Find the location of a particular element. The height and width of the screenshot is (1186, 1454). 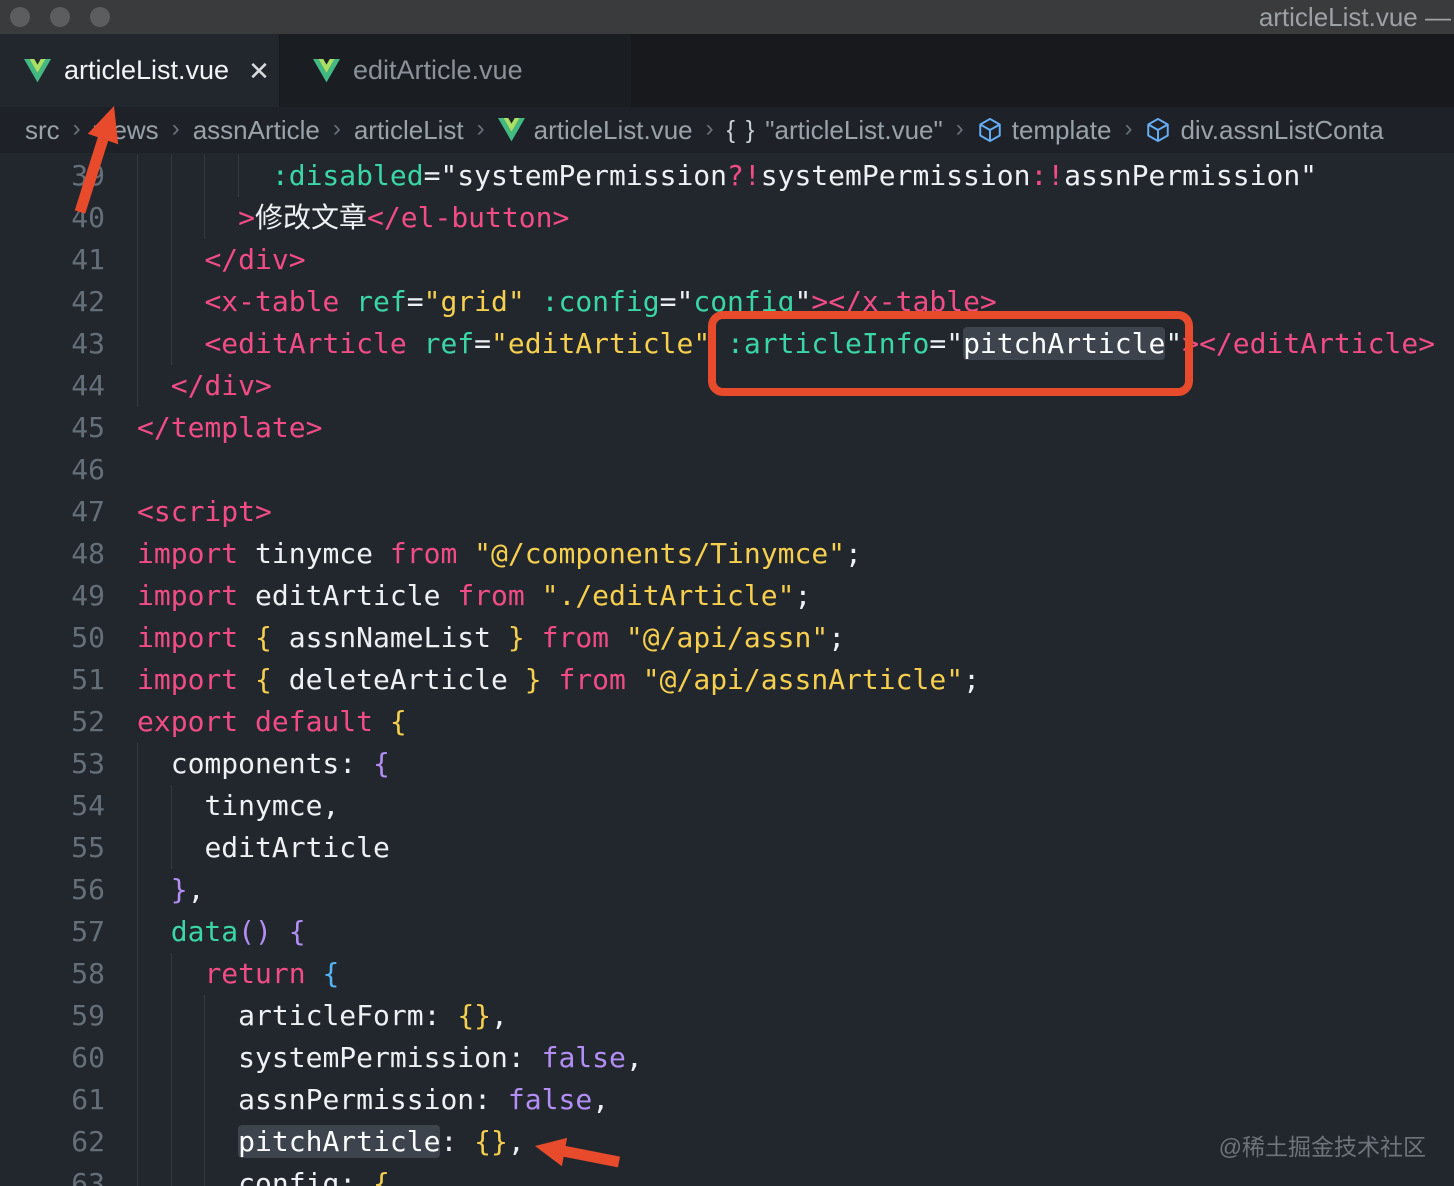

close-icon: ✕ is located at coordinates (259, 71).